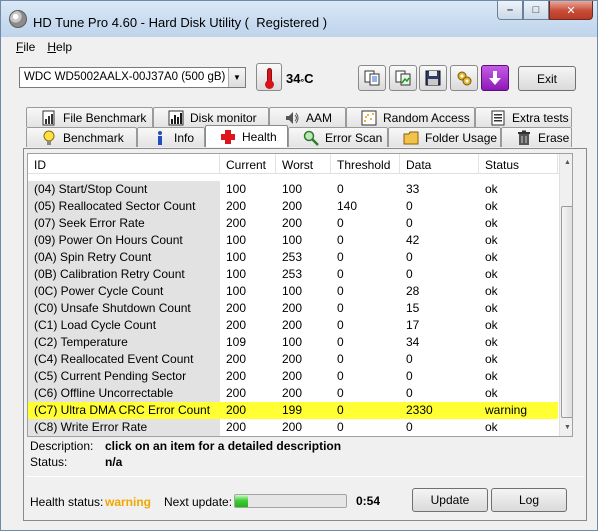 The image size is (598, 531). Describe the element at coordinates (300, 223) in the screenshot. I see `table-row: (07) Seek Error Rate 200 200 0 0 ok` at that location.